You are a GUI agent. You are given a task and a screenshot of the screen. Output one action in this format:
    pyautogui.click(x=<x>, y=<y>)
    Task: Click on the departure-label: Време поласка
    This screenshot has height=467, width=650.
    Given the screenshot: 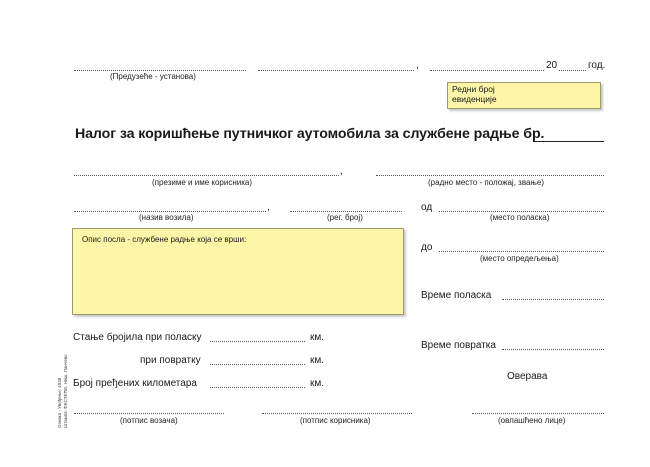 What is the action you would take?
    pyautogui.click(x=456, y=295)
    